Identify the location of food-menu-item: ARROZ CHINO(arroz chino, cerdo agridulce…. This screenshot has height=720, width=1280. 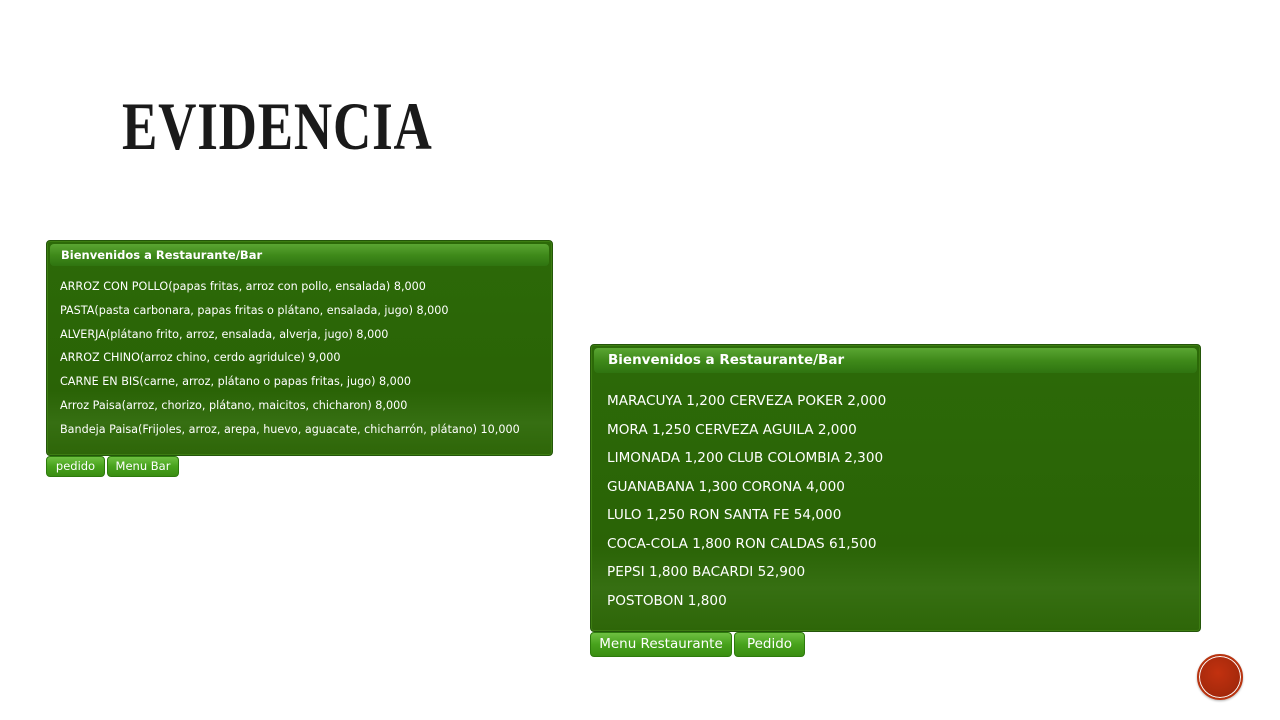
(200, 358).